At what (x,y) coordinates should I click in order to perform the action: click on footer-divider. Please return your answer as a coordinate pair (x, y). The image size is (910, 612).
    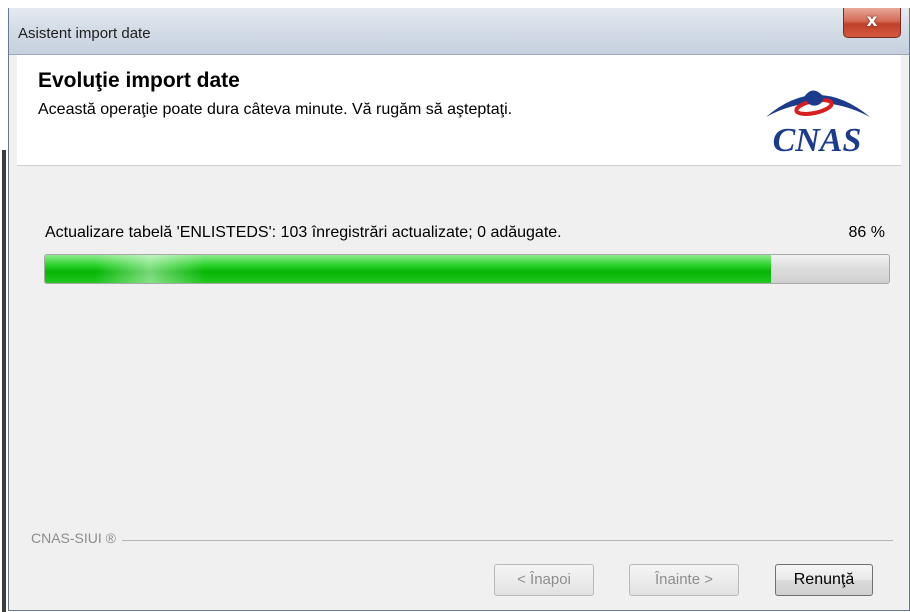
    Looking at the image, I should click on (462, 540).